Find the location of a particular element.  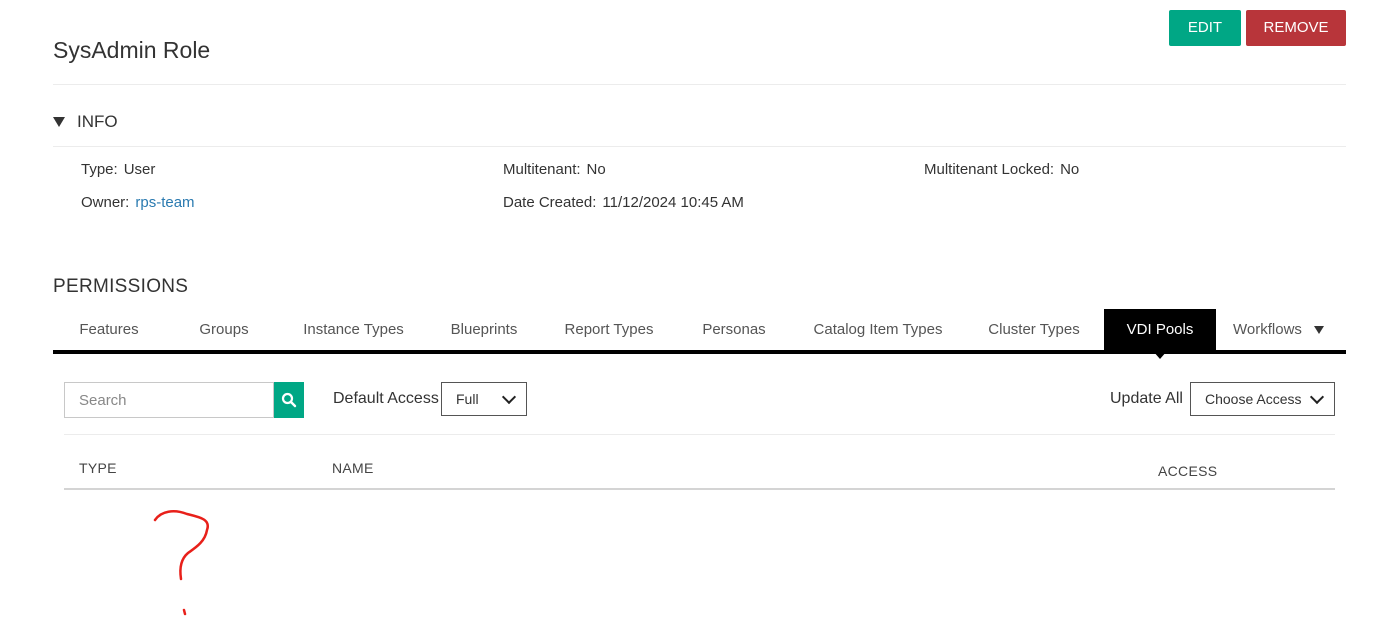

table-header-divider is located at coordinates (699, 489).